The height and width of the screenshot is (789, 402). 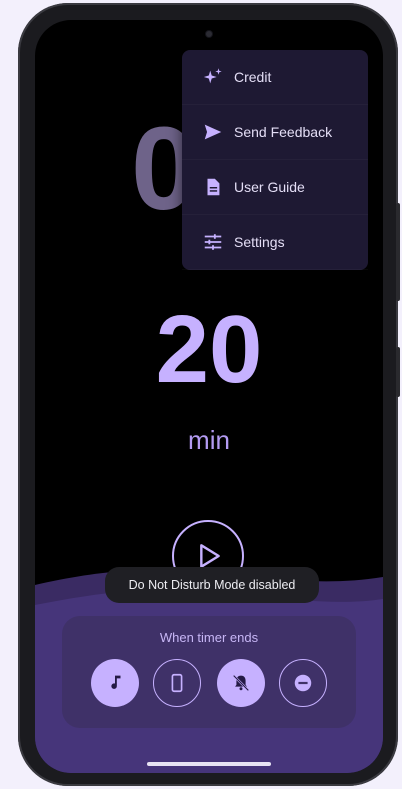 I want to click on menu-item-label: Send Feedback, so click(x=283, y=132).